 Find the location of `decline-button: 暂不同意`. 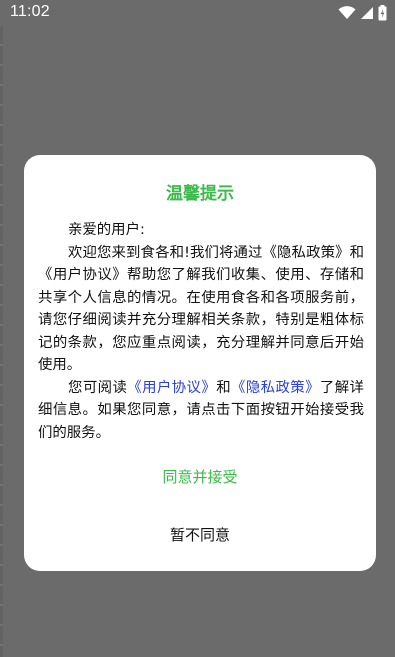

decline-button: 暂不同意 is located at coordinates (200, 534).